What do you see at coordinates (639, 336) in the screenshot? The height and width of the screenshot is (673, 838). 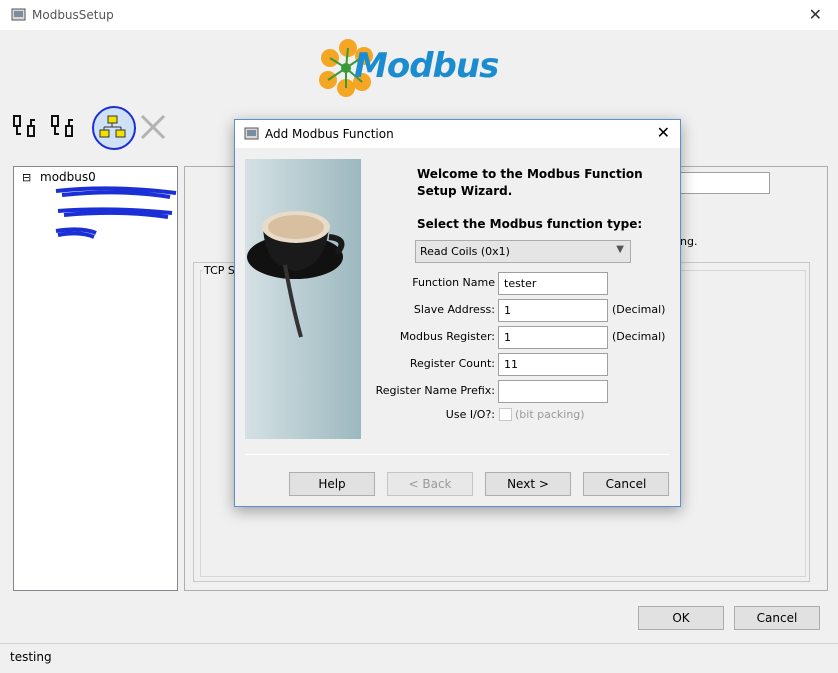 I see `modbus-register-unit: (Decimal)` at bounding box center [639, 336].